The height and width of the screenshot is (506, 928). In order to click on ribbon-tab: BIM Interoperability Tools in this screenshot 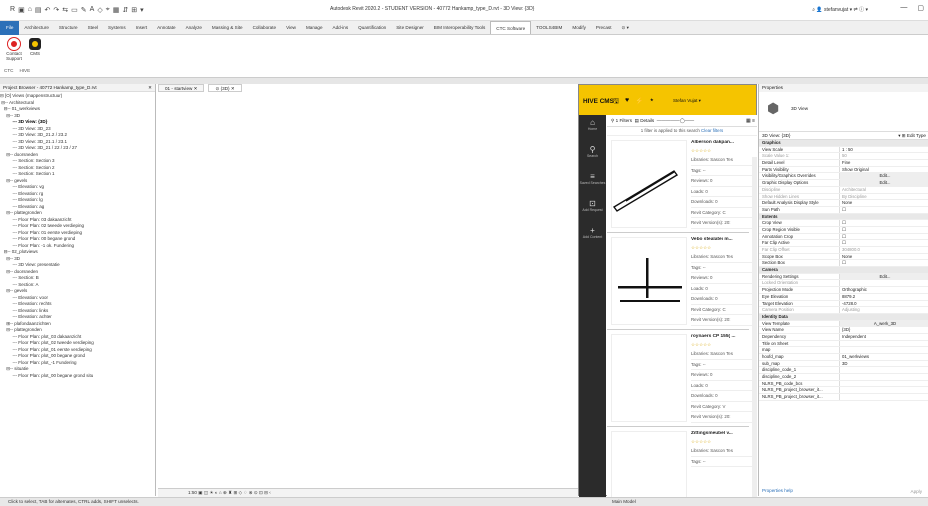, I will do `click(460, 27)`.